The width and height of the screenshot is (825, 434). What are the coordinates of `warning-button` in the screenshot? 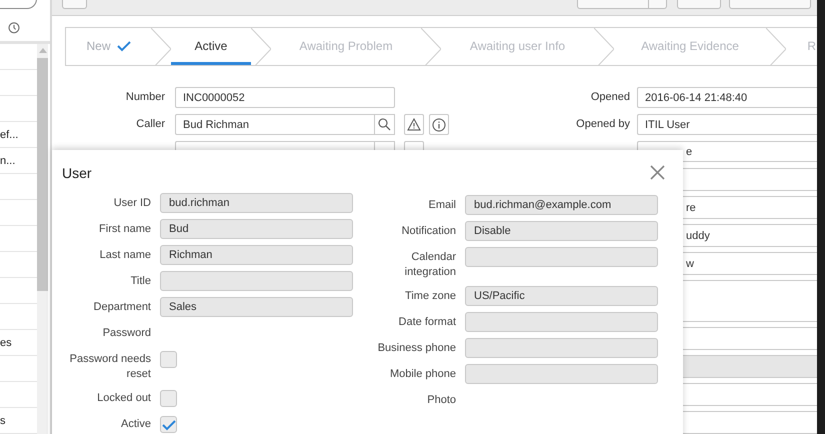 It's located at (414, 124).